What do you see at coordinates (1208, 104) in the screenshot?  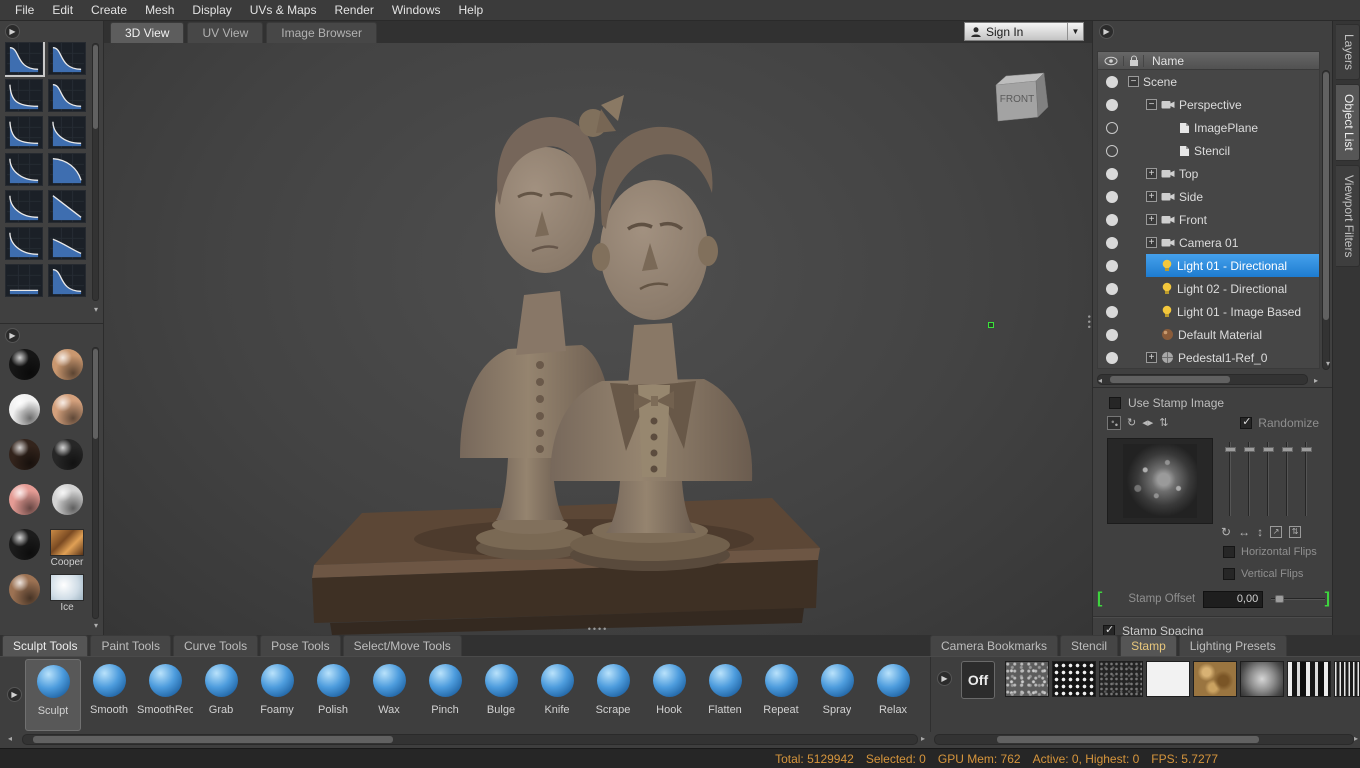 I see `tree-row-perspective: − Perspective` at bounding box center [1208, 104].